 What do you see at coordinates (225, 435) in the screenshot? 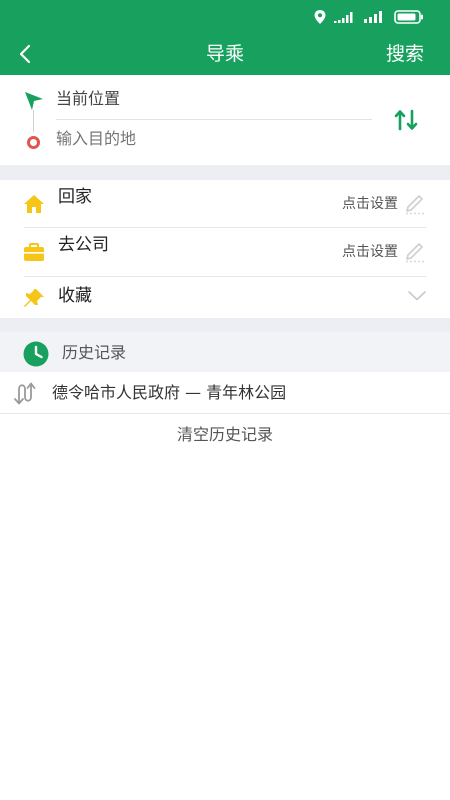
I see `clear-history-button: 清空历史记录` at bounding box center [225, 435].